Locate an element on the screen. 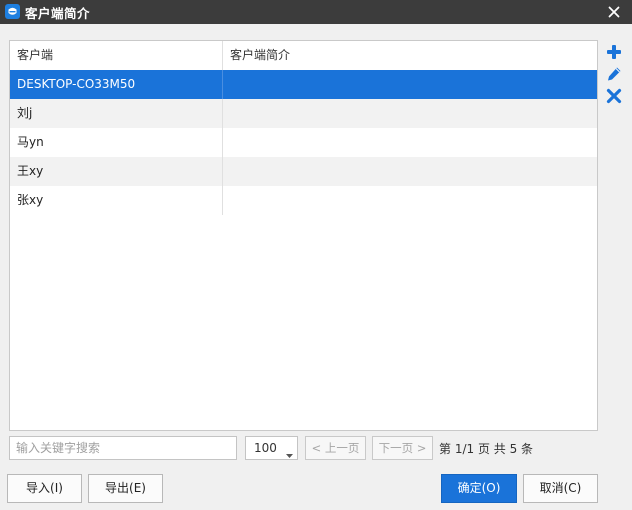 Image resolution: width=632 pixels, height=510 pixels. ok-button: 确定(O) is located at coordinates (479, 488).